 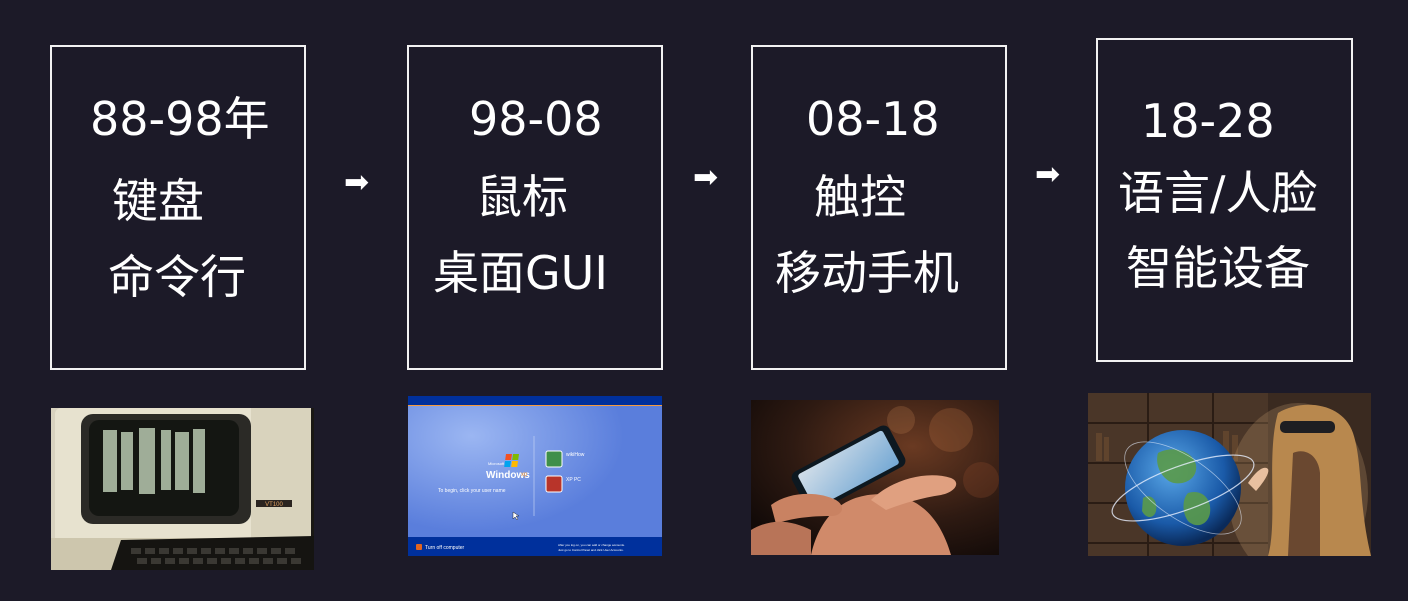 What do you see at coordinates (522, 197) in the screenshot?
I see `era-input-1998: 鼠标` at bounding box center [522, 197].